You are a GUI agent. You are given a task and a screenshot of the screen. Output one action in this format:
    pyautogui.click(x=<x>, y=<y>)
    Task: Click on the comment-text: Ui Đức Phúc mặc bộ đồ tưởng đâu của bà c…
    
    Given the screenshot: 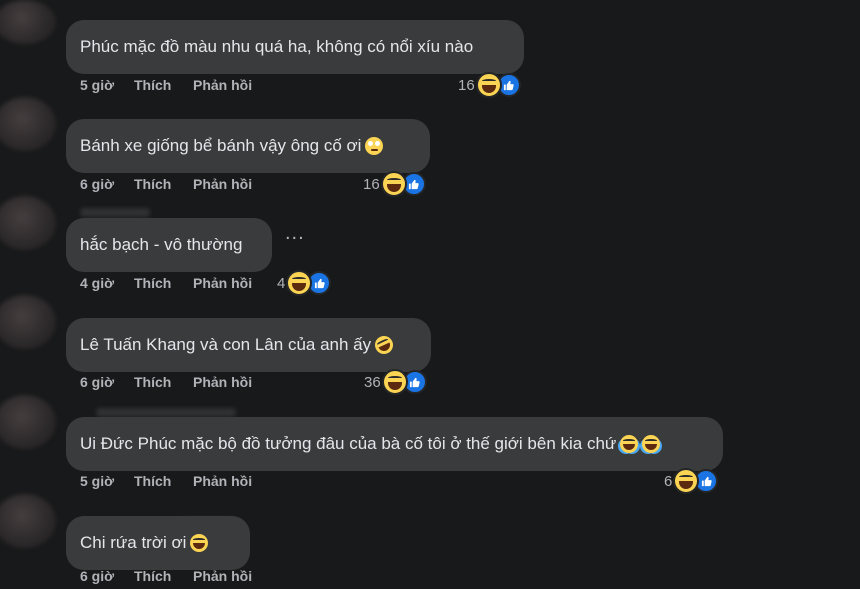 What is the action you would take?
    pyautogui.click(x=348, y=443)
    